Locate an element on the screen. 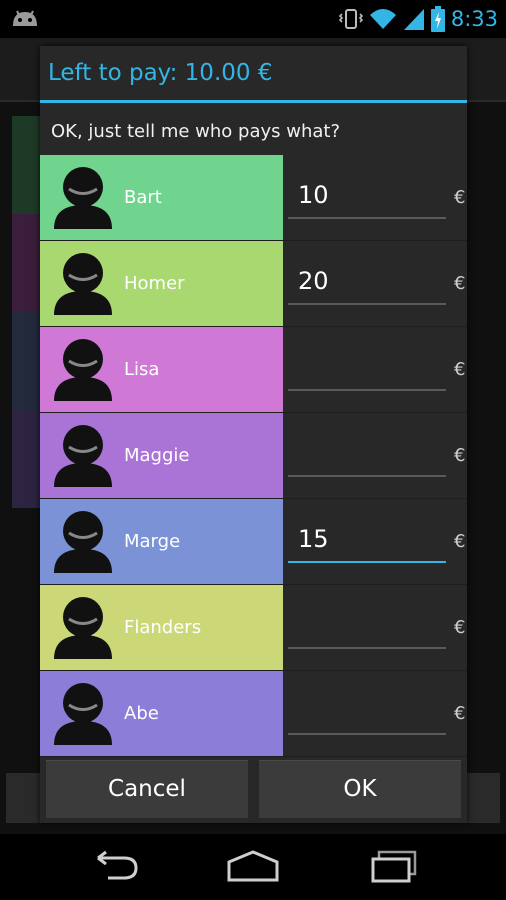 This screenshot has height=900, width=506. payer-name: Lisa is located at coordinates (142, 369).